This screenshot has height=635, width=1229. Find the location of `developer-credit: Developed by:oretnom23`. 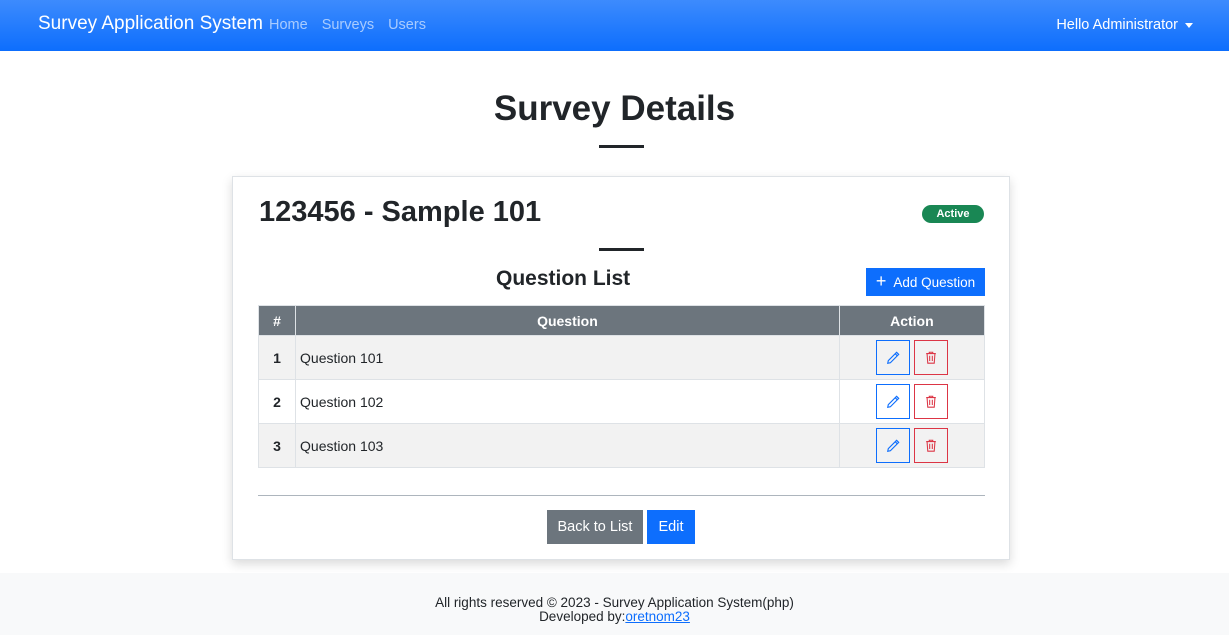

developer-credit: Developed by:oretnom23 is located at coordinates (614, 617).